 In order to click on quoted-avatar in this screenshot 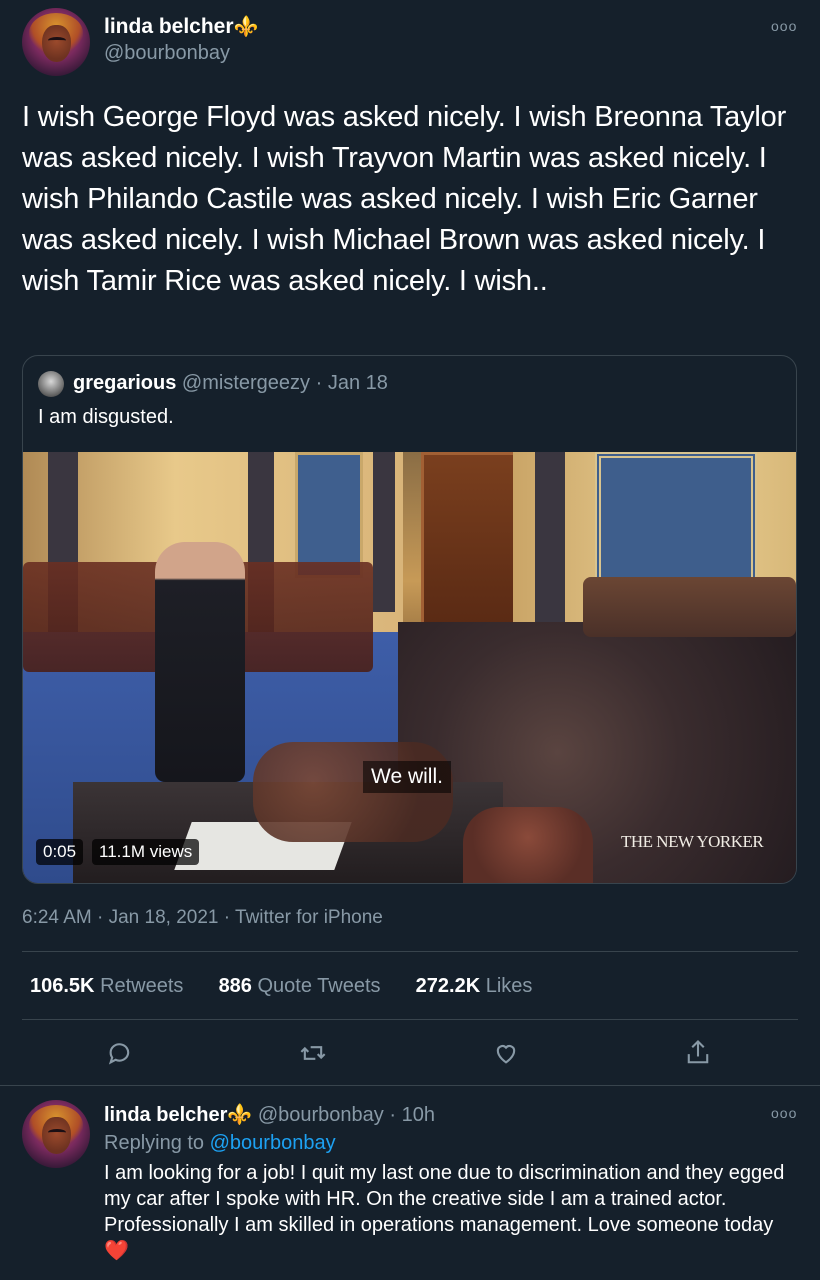, I will do `click(51, 384)`.